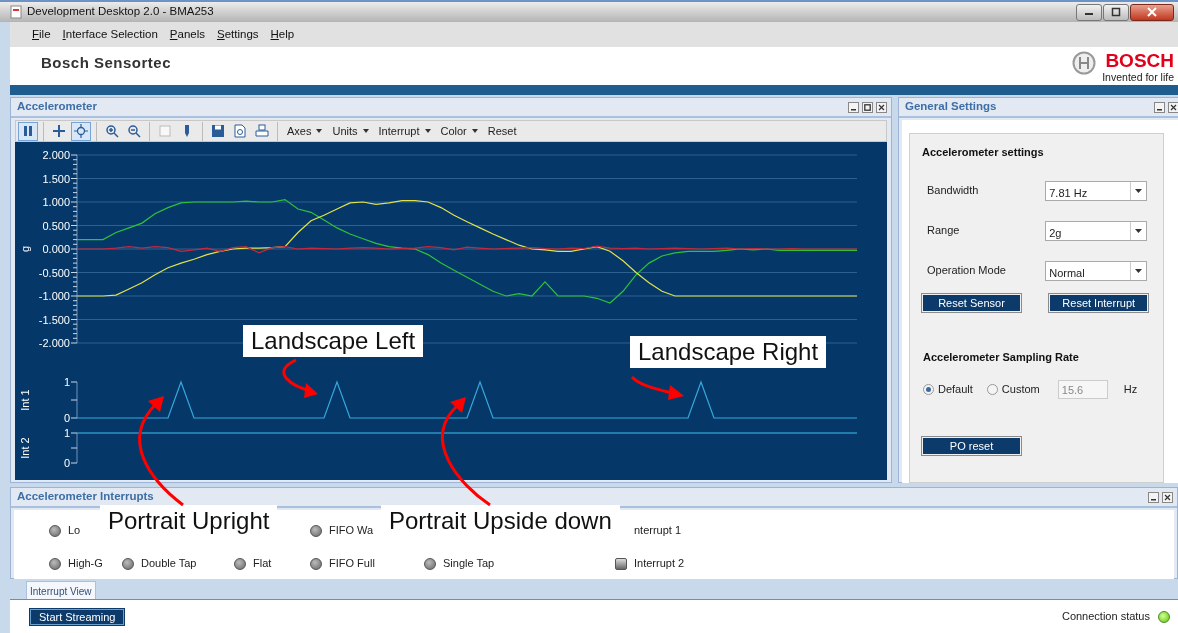  What do you see at coordinates (25, 448) in the screenshot?
I see `axis-title: Int 2` at bounding box center [25, 448].